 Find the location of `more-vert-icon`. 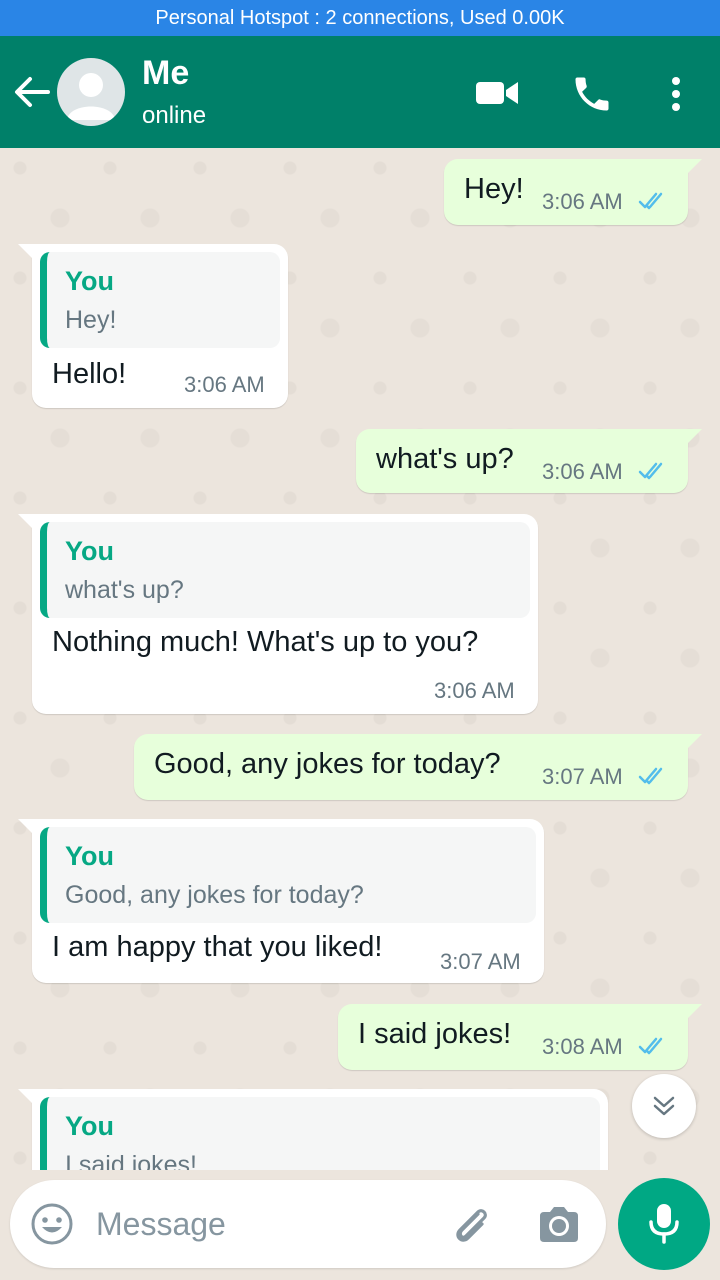

more-vert-icon is located at coordinates (676, 94).